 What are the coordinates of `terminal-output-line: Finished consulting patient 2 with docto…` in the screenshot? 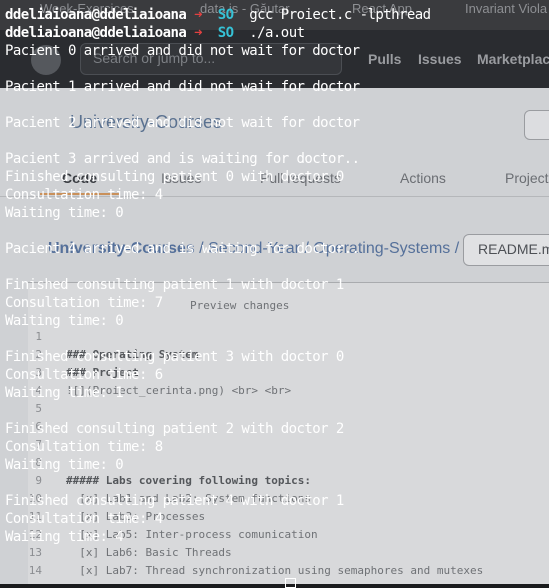 It's located at (174, 429).